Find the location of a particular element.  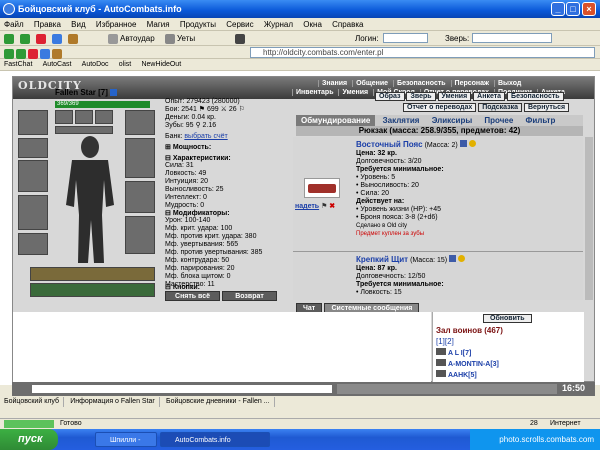

nav-skills: Умения is located at coordinates (355, 92).